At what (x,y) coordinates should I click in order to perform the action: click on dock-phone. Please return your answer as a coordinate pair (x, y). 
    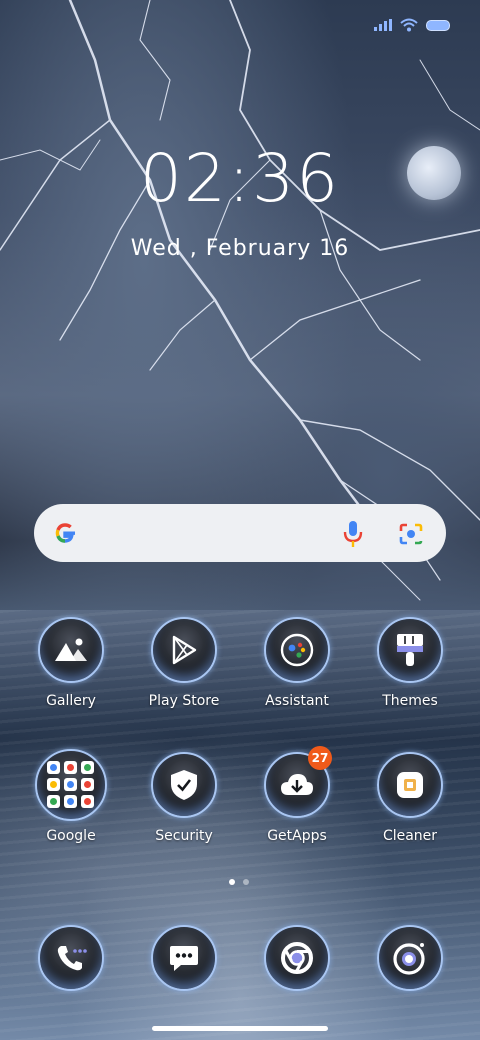
    Looking at the image, I should click on (71, 958).